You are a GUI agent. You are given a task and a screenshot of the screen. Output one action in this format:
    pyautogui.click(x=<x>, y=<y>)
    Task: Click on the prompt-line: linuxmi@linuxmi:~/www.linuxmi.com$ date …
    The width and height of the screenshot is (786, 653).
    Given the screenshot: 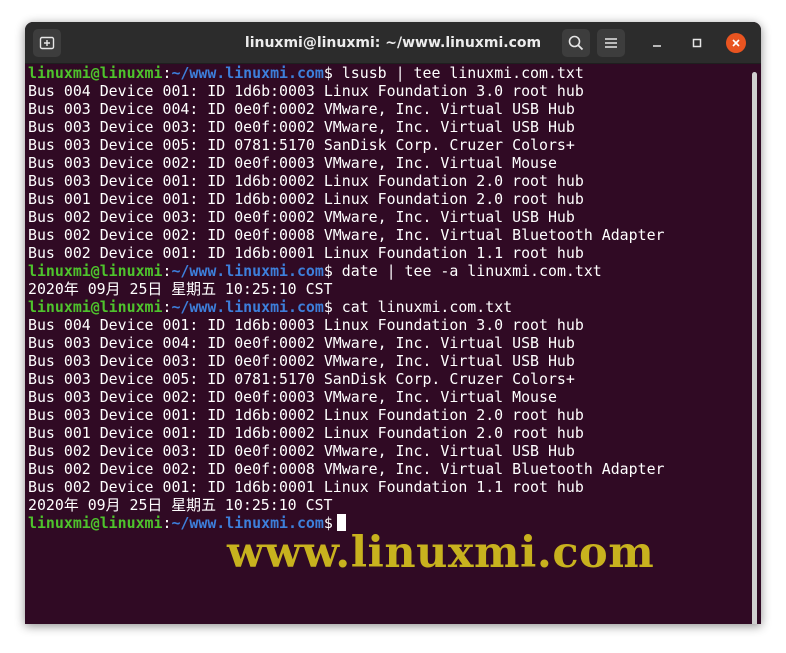 What is the action you would take?
    pyautogui.click(x=387, y=271)
    